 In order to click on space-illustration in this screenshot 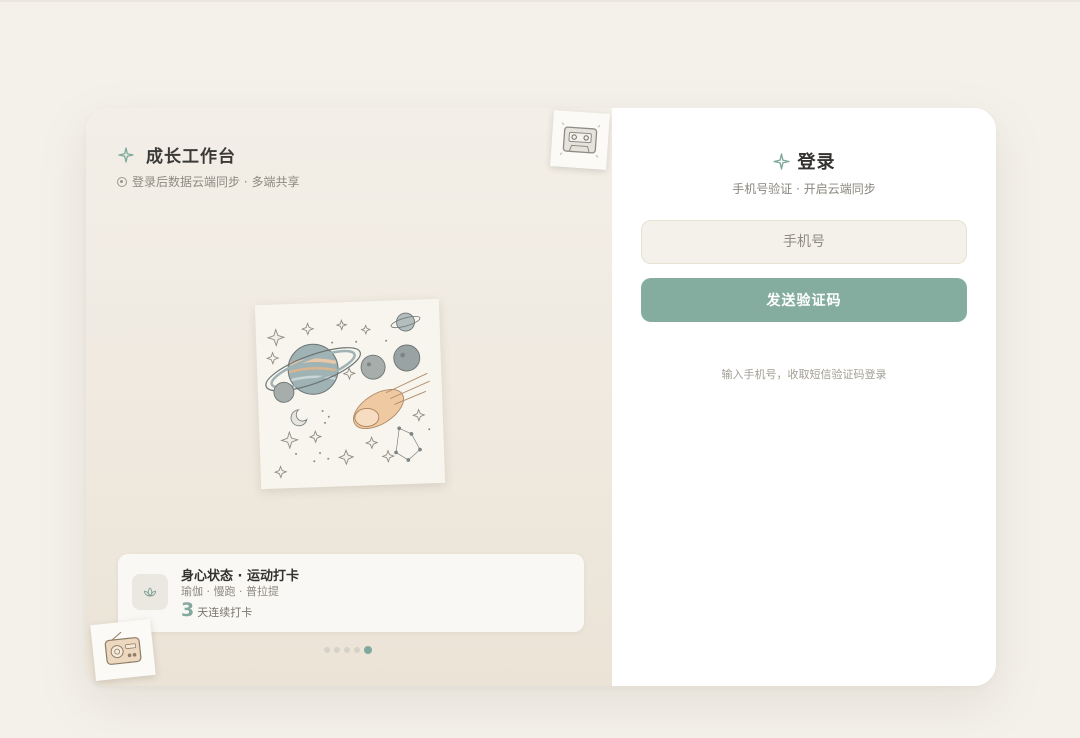, I will do `click(350, 394)`.